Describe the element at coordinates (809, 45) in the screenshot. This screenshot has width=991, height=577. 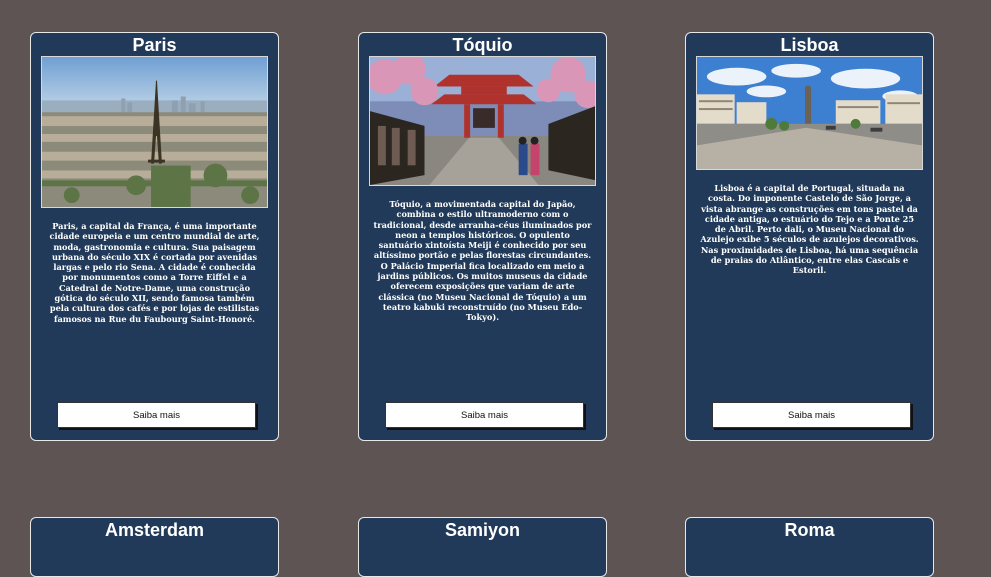
I see `card-title: Lisboa` at that location.